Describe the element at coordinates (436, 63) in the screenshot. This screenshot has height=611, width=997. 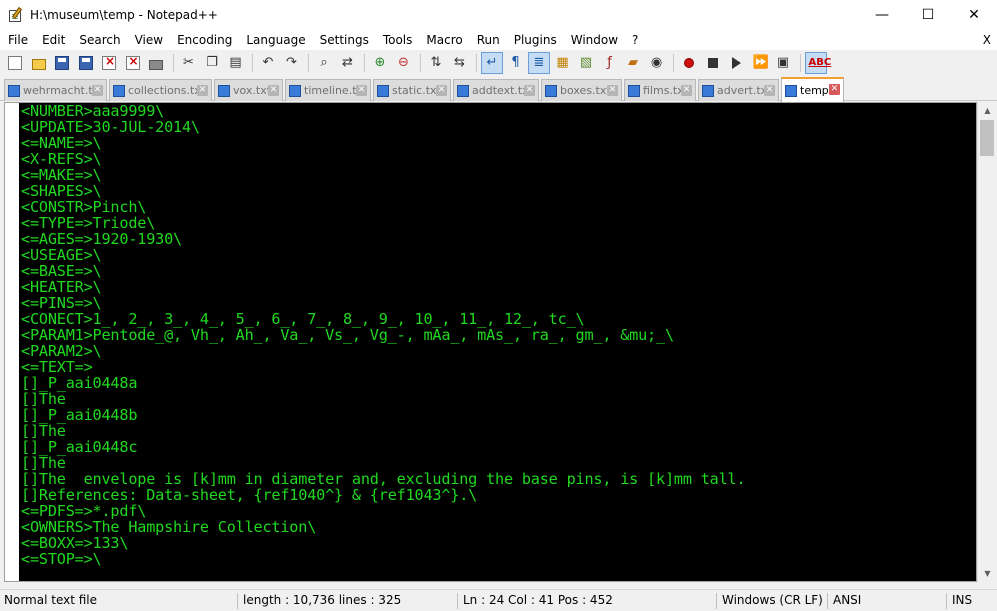
I see `sync-vertical-button: ⇅` at that location.